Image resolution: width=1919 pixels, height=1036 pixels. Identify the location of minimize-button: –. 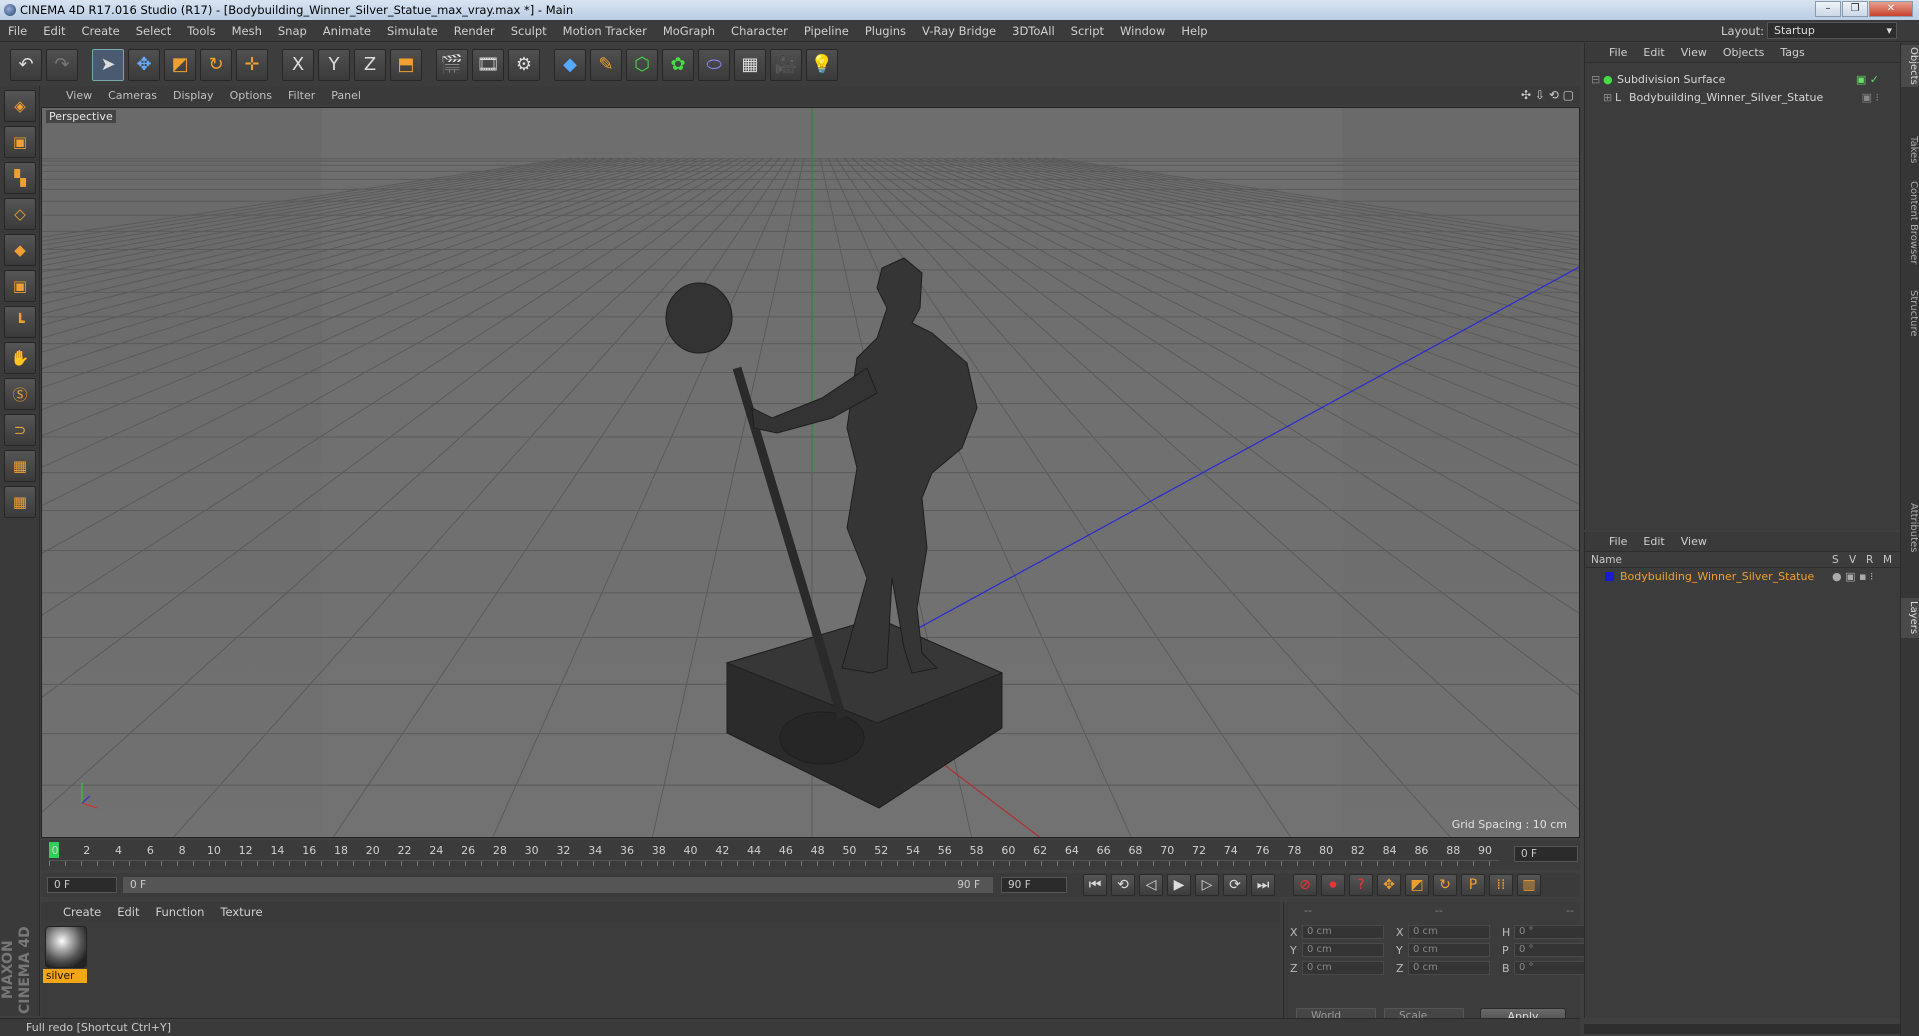
(1828, 9).